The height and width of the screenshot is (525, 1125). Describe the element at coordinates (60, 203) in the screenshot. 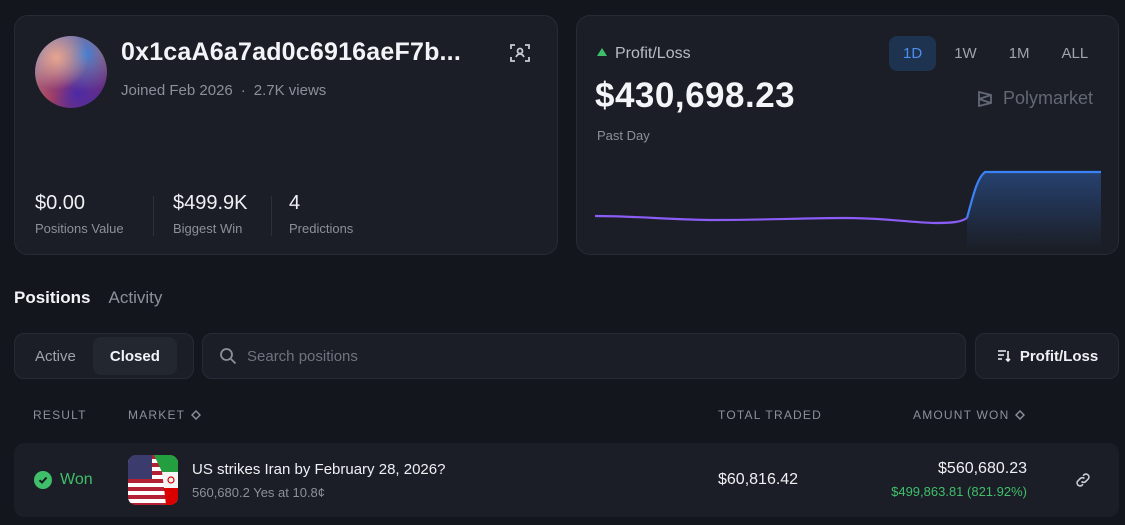

I see `stat-value: $0.00` at that location.